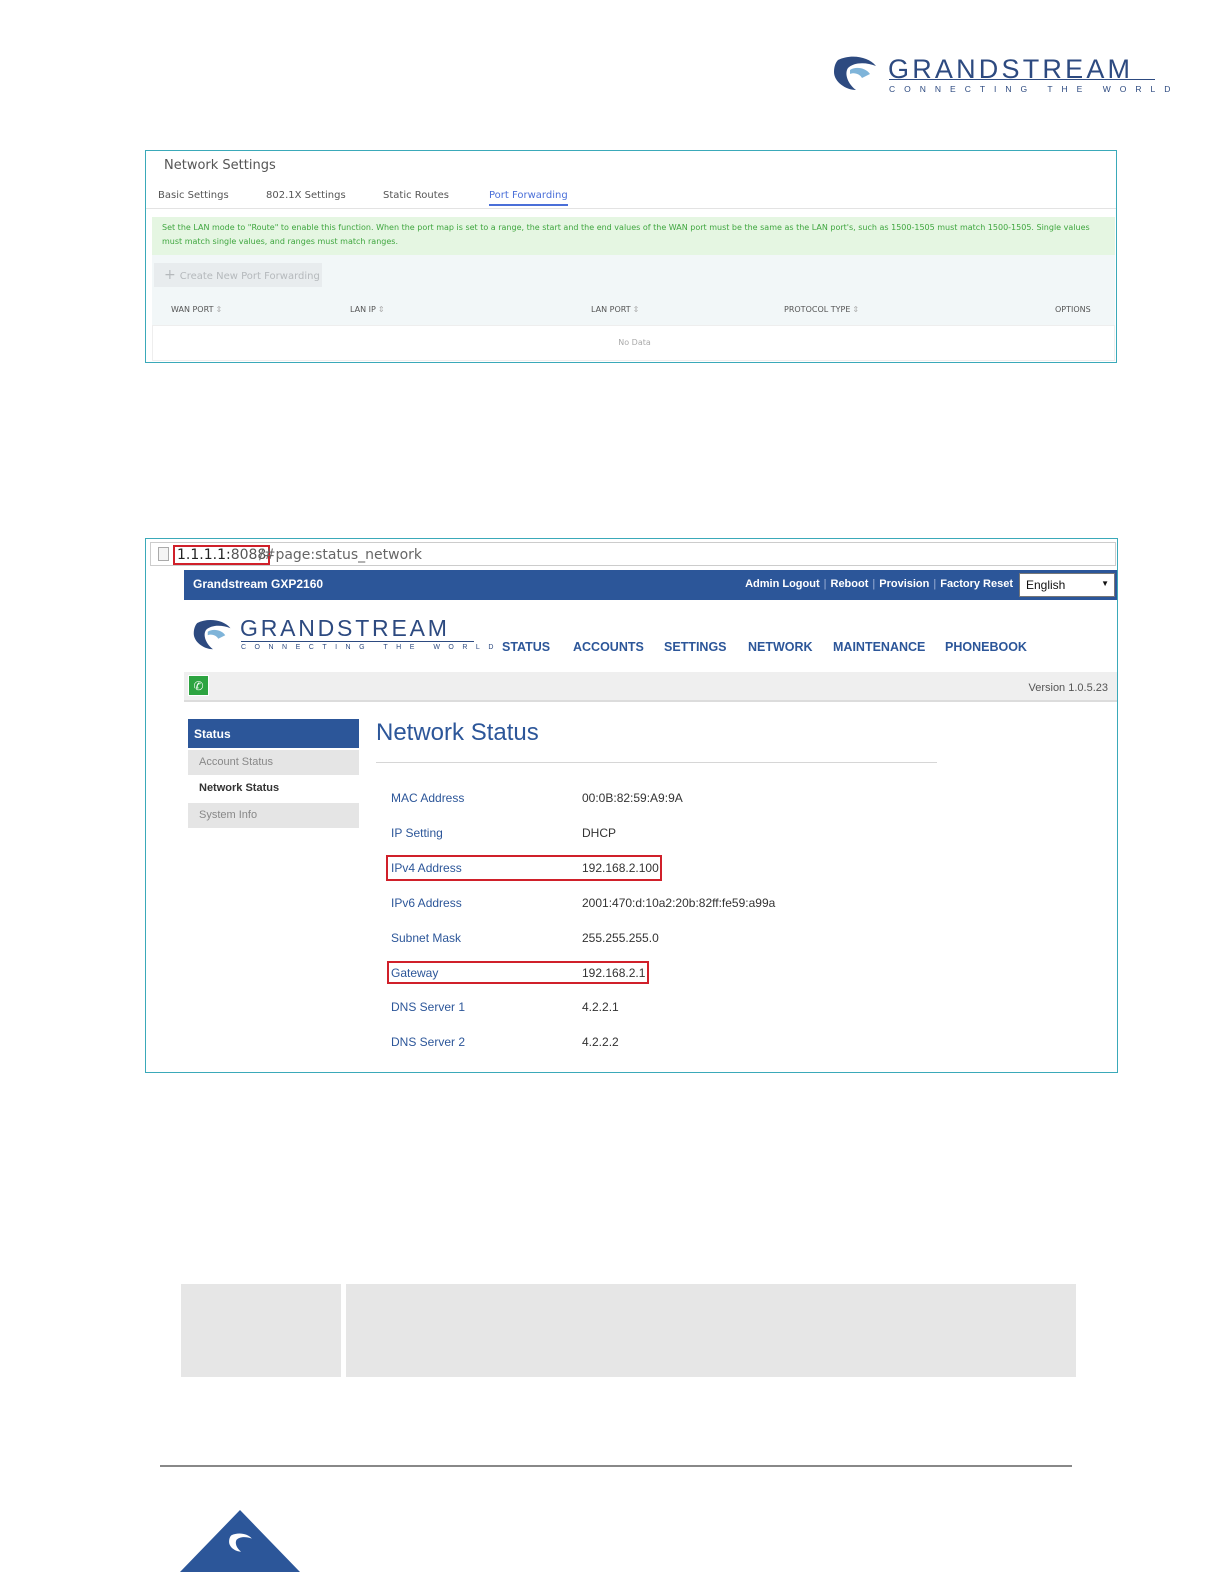 The image size is (1224, 1584). I want to click on nav-network: NETWORK, so click(780, 647).